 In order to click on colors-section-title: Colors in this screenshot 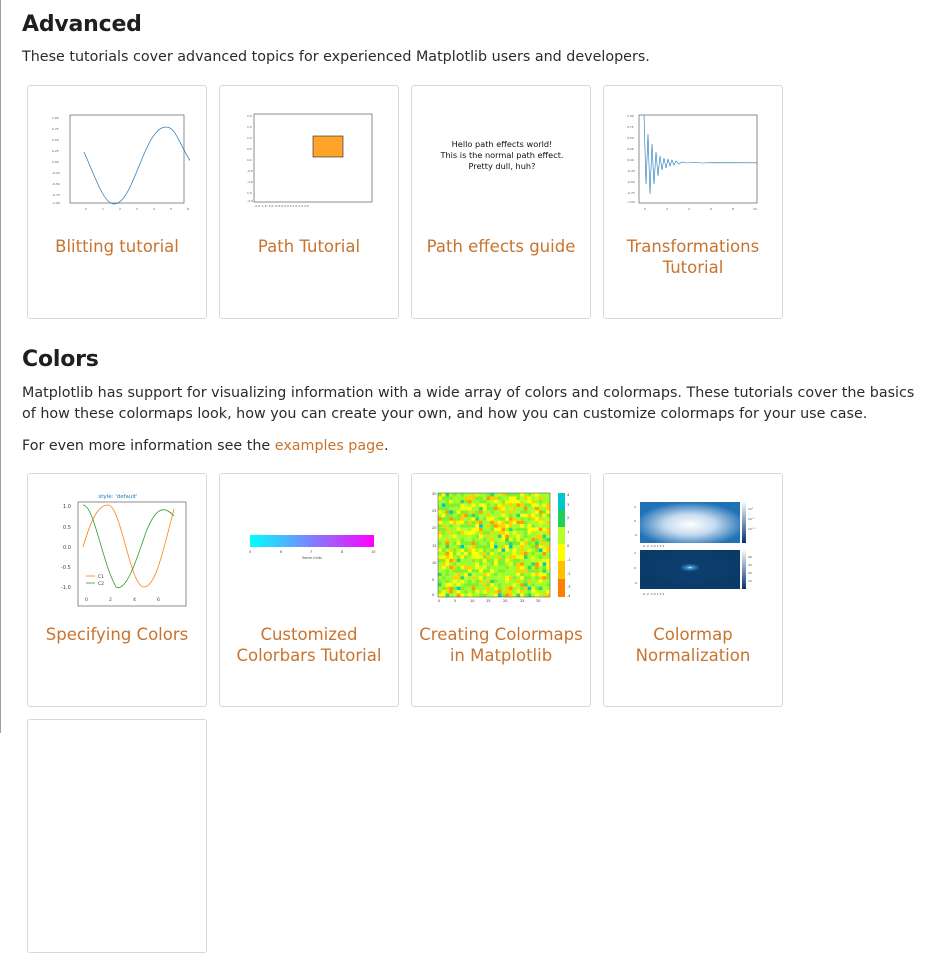, I will do `click(60, 359)`.